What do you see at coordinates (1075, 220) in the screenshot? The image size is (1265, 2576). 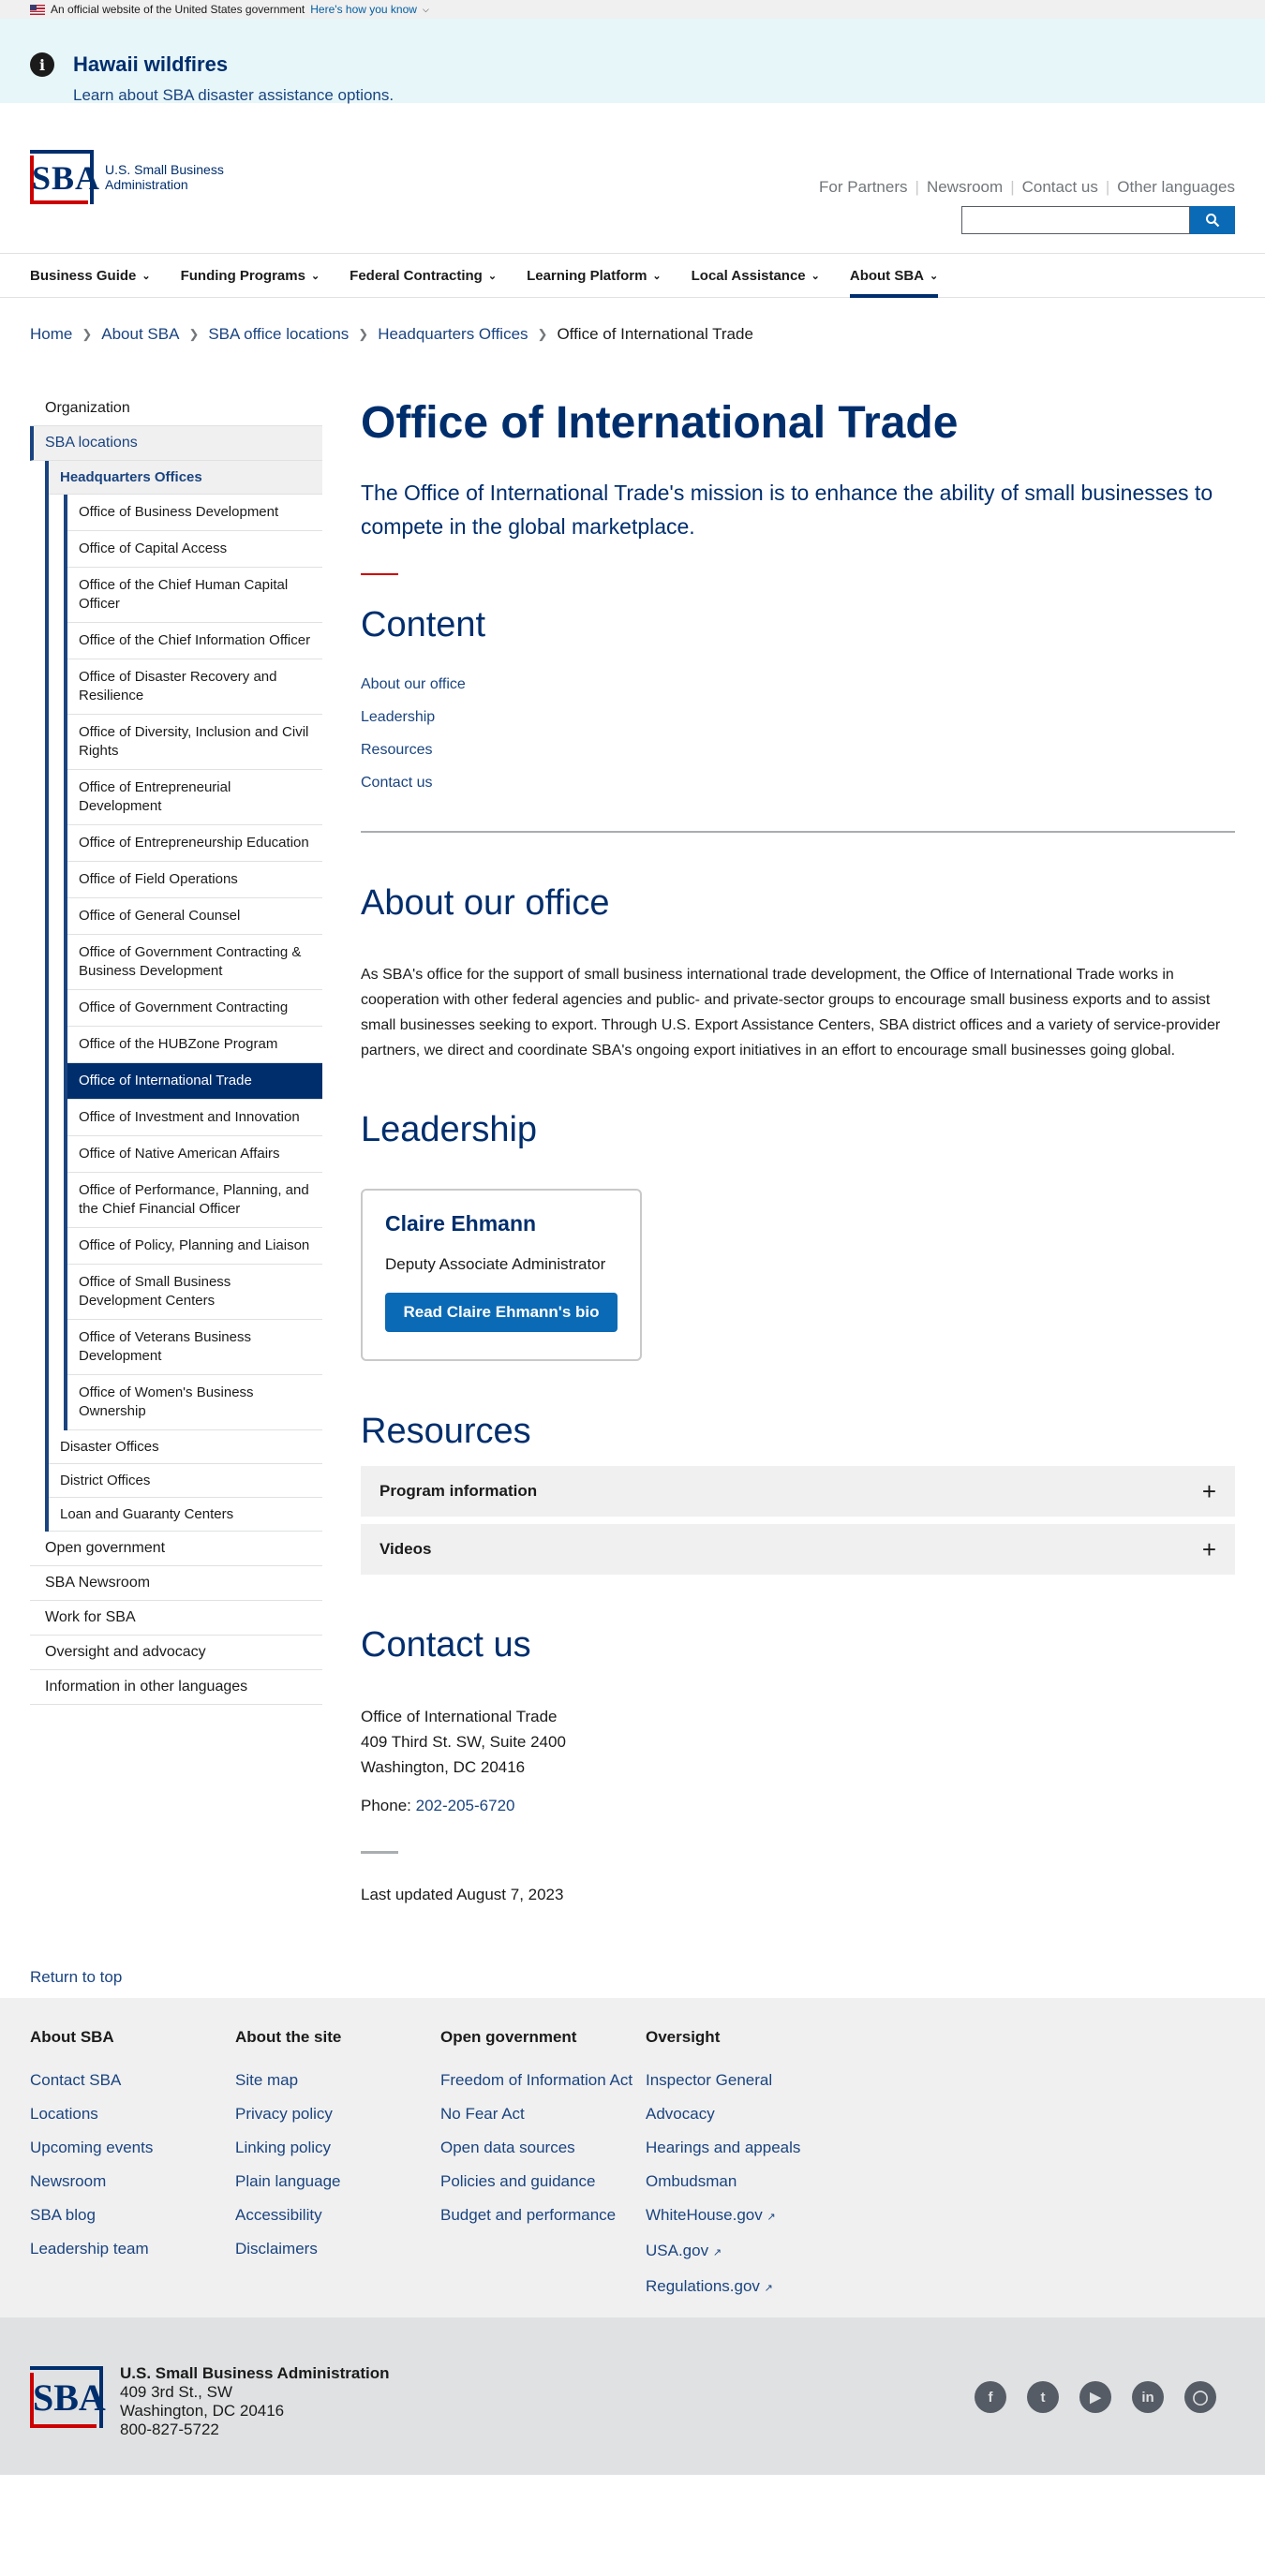 I see `search-input` at bounding box center [1075, 220].